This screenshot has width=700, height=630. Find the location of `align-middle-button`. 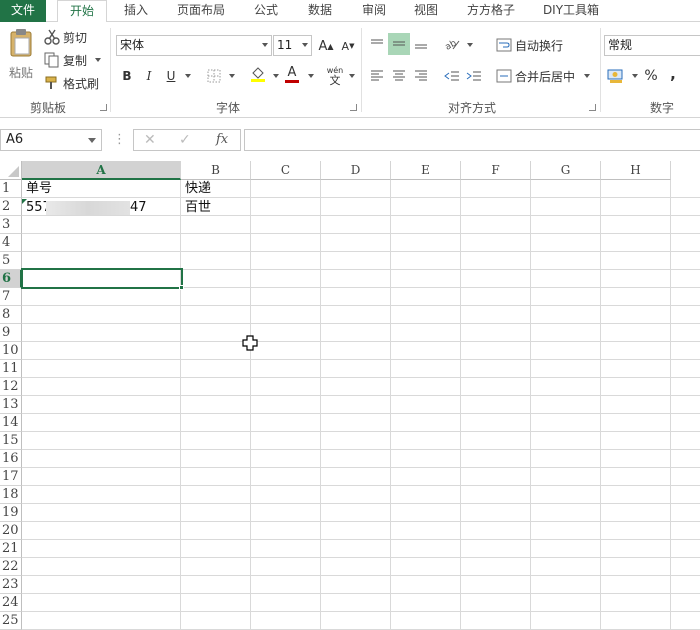

align-middle-button is located at coordinates (399, 44).